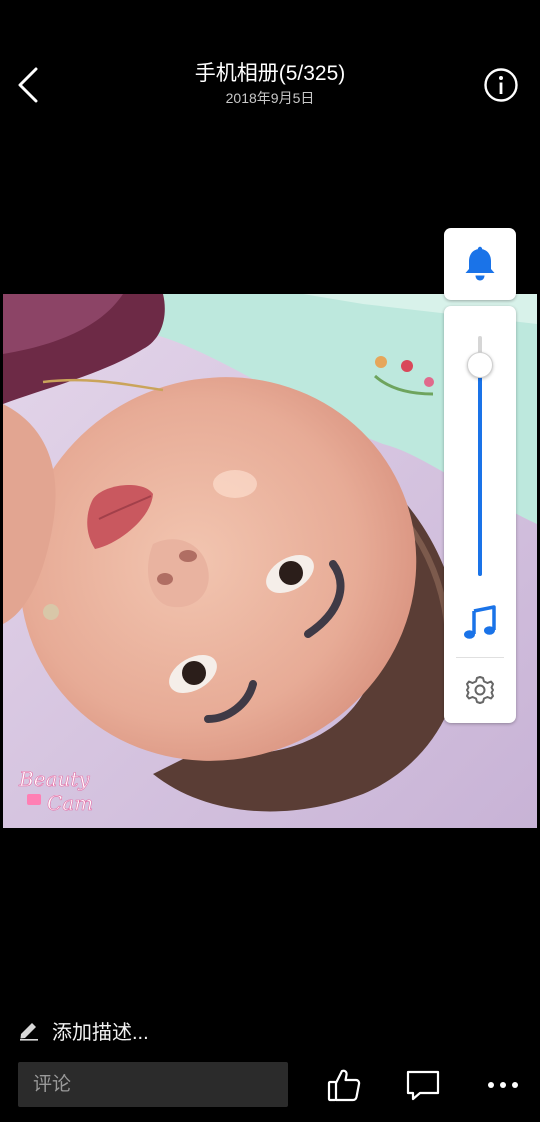 This screenshot has width=540, height=1122. I want to click on more-dots-icon, so click(503, 1085).